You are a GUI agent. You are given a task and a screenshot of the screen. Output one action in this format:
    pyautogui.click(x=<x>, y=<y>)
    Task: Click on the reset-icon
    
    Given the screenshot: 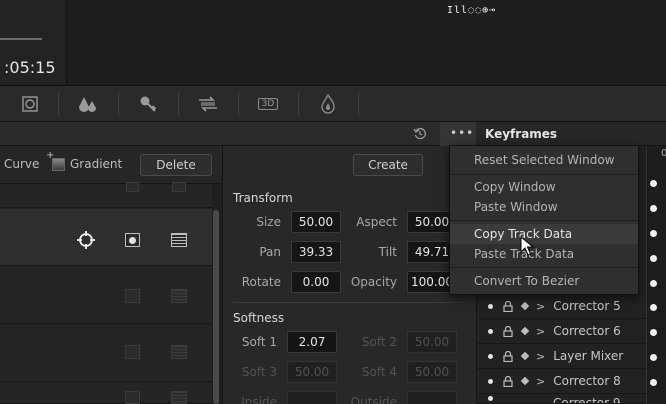 What is the action you would take?
    pyautogui.click(x=420, y=134)
    